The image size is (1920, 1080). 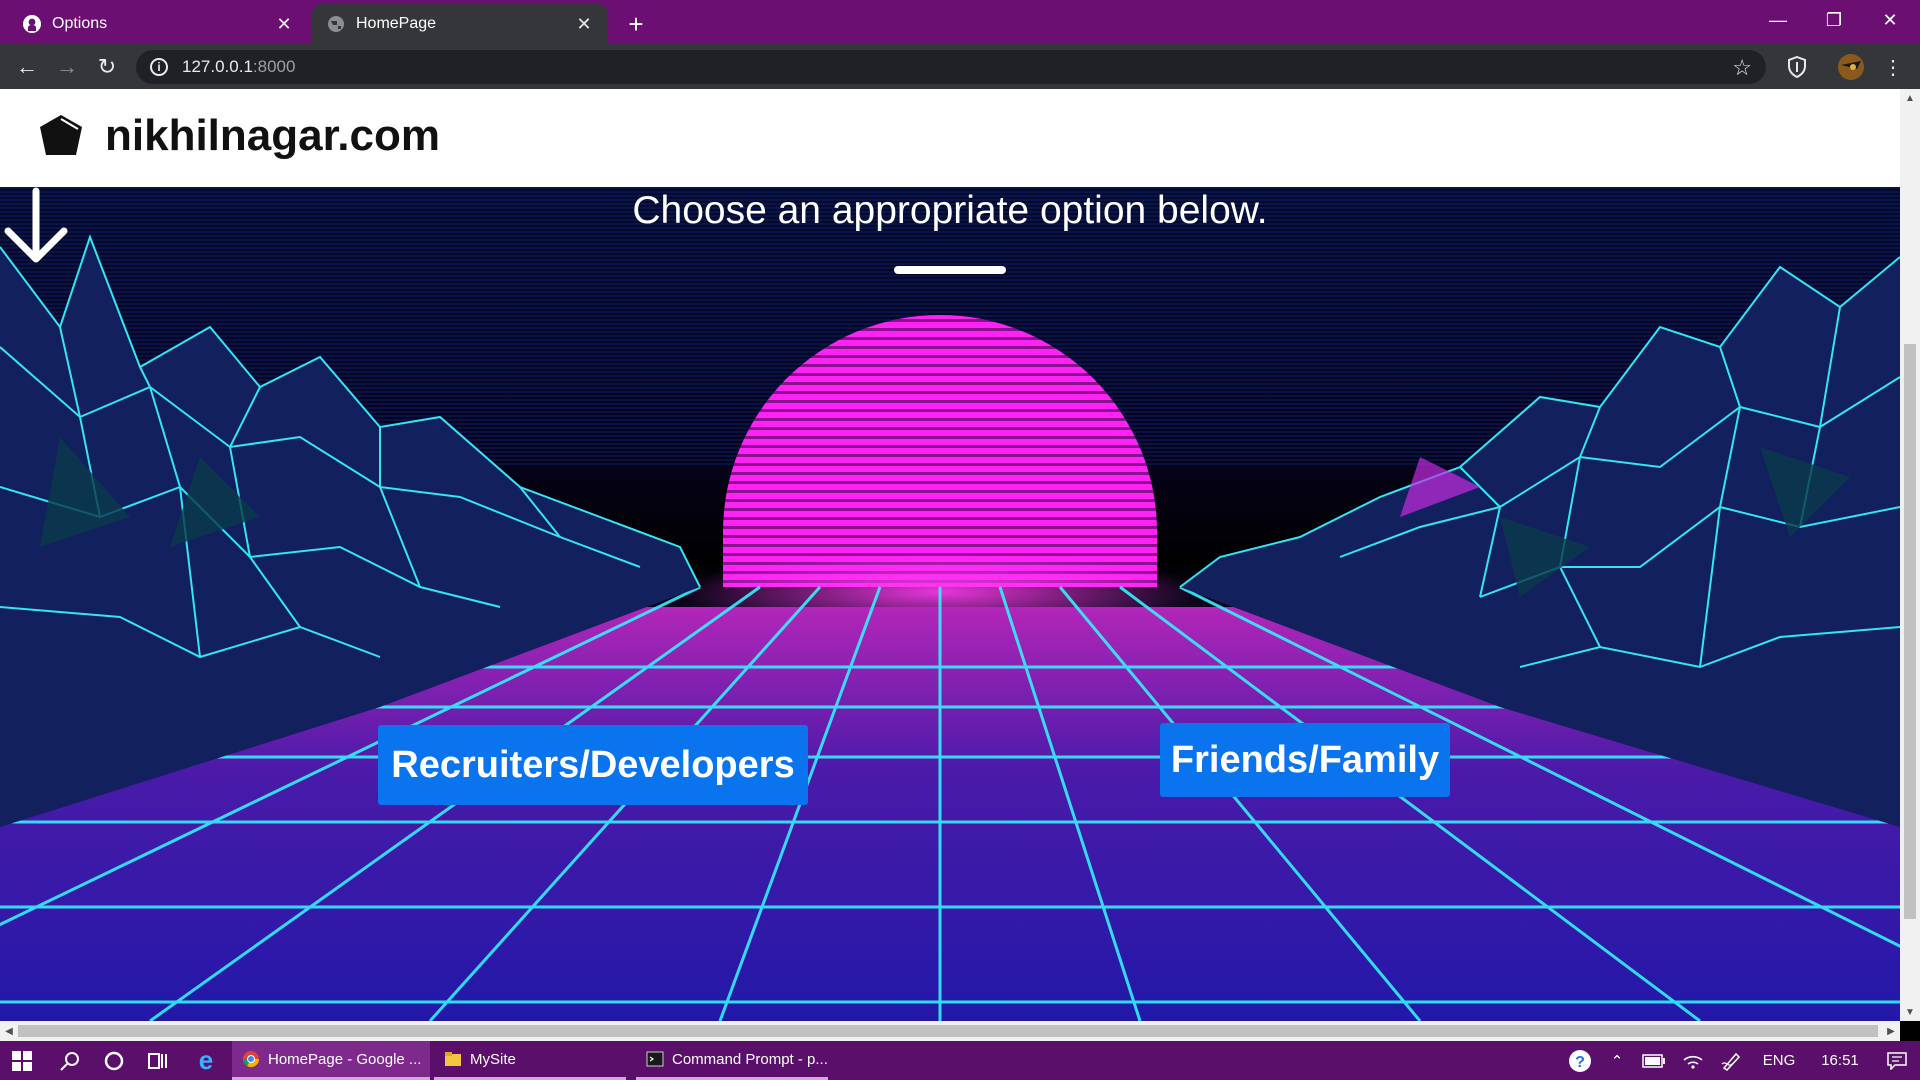 I want to click on battery-icon, so click(x=1654, y=1060).